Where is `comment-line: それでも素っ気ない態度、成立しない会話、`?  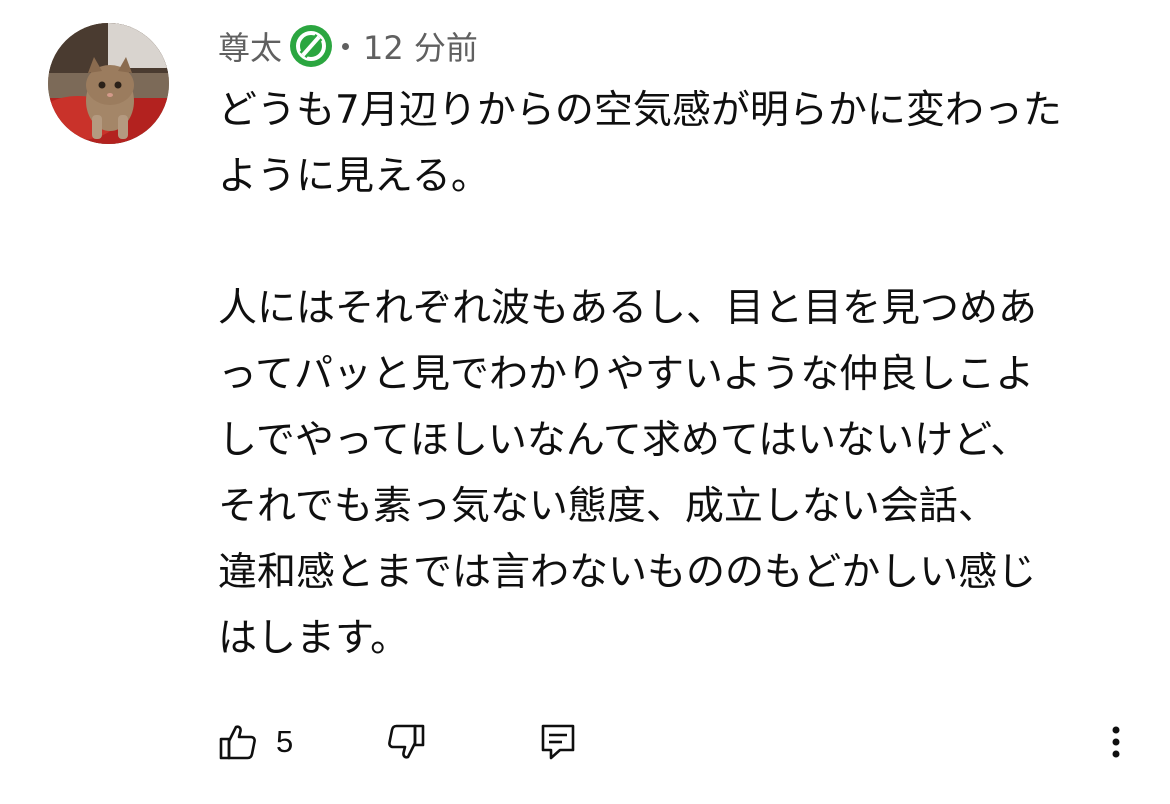
comment-line: それでも素っ気ない態度、成立しない会話、 is located at coordinates (607, 506).